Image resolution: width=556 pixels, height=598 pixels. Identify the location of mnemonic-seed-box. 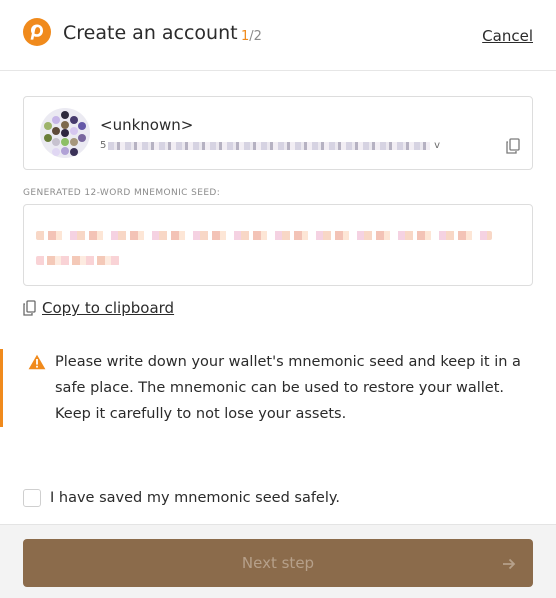
(278, 245).